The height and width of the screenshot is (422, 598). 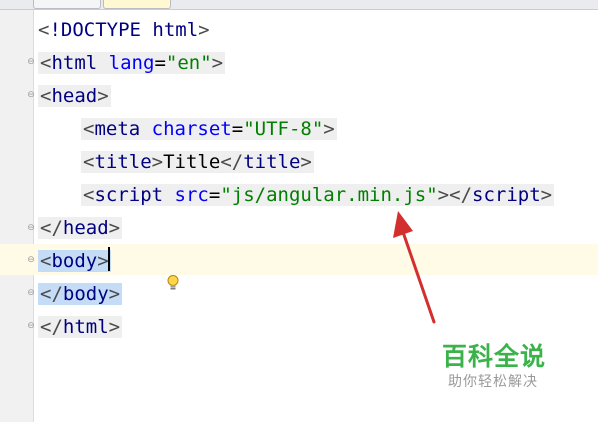 I want to click on code-line-head-open: <head>, so click(x=74, y=96).